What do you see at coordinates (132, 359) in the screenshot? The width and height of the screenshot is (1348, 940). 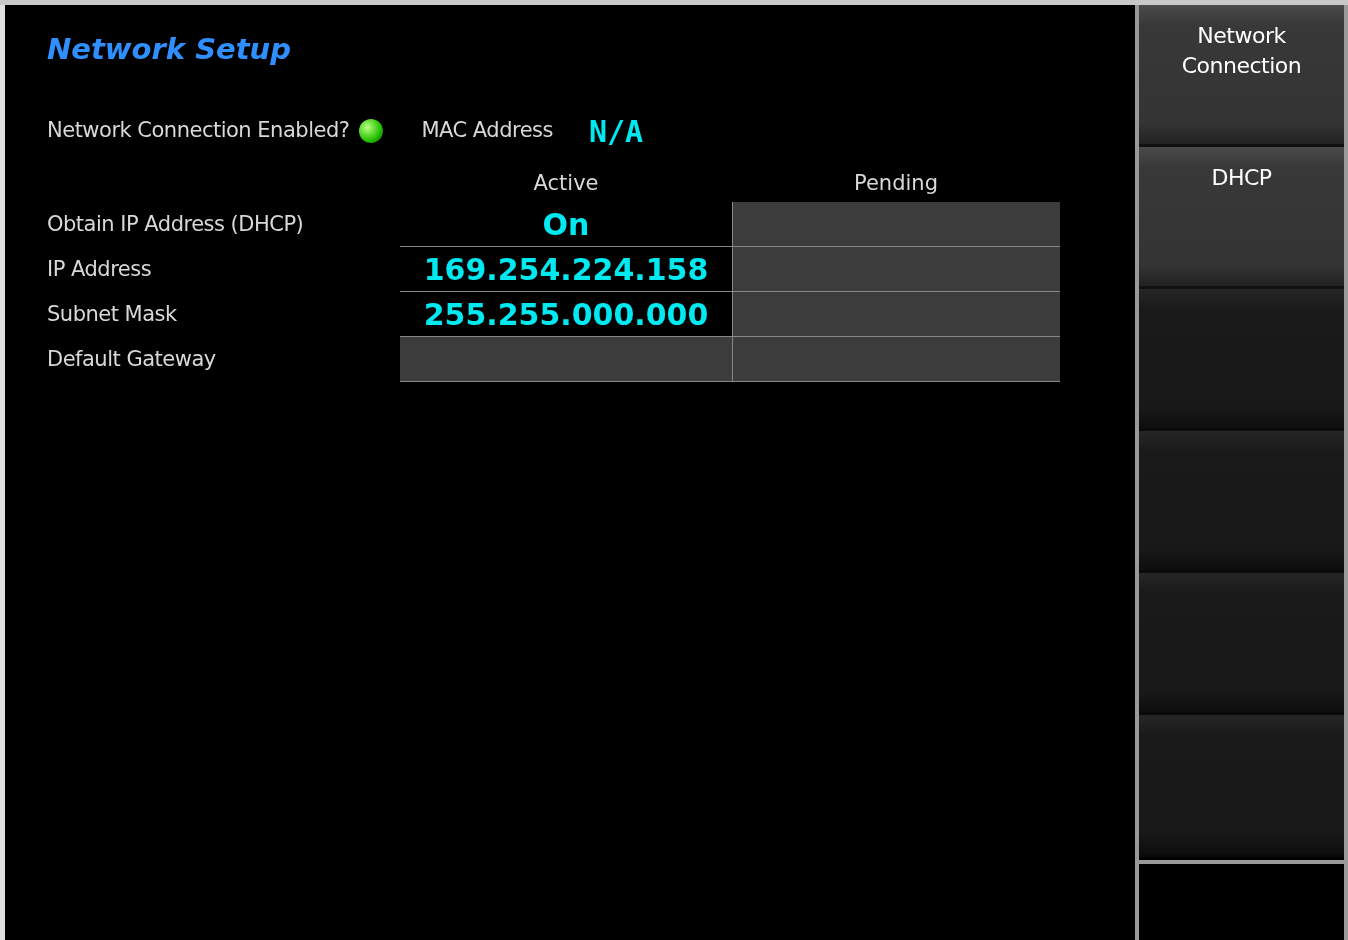 I see `row-label: Default Gateway` at bounding box center [132, 359].